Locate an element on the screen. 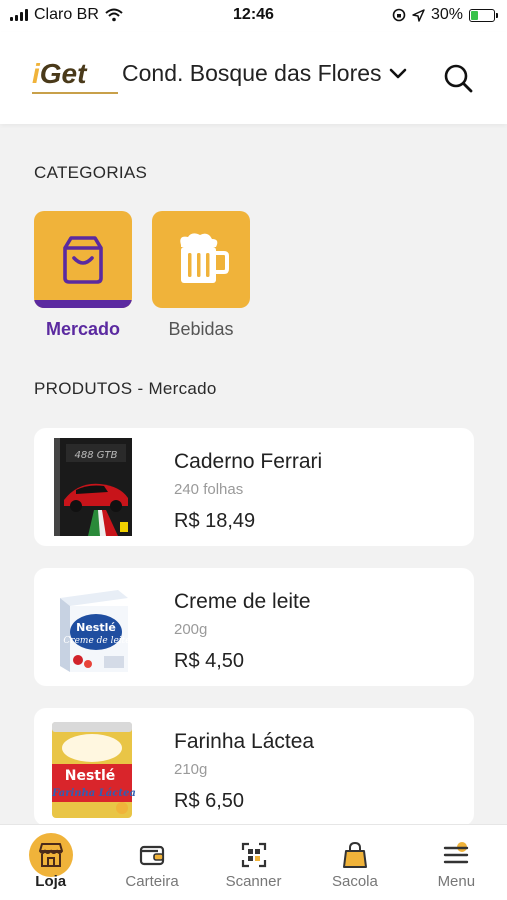 This screenshot has width=507, height=900. status-right: 30% is located at coordinates (445, 15).